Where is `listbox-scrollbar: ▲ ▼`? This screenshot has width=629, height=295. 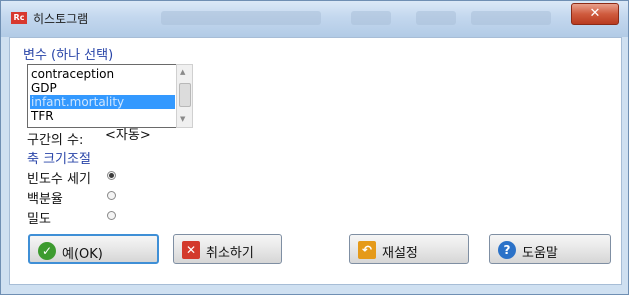
listbox-scrollbar: ▲ ▼ is located at coordinates (184, 96).